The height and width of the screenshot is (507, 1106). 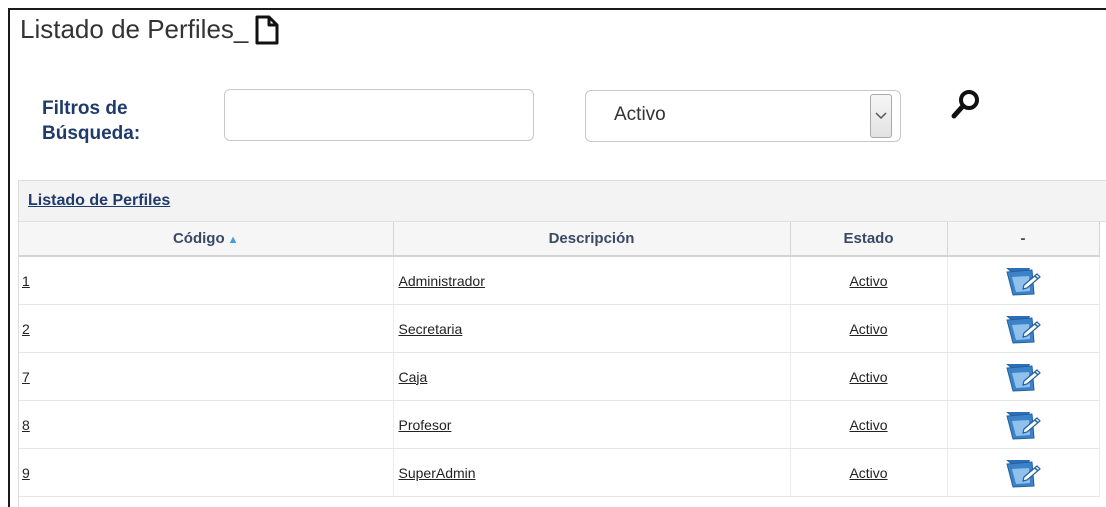 I want to click on cell-code: 7, so click(x=206, y=376).